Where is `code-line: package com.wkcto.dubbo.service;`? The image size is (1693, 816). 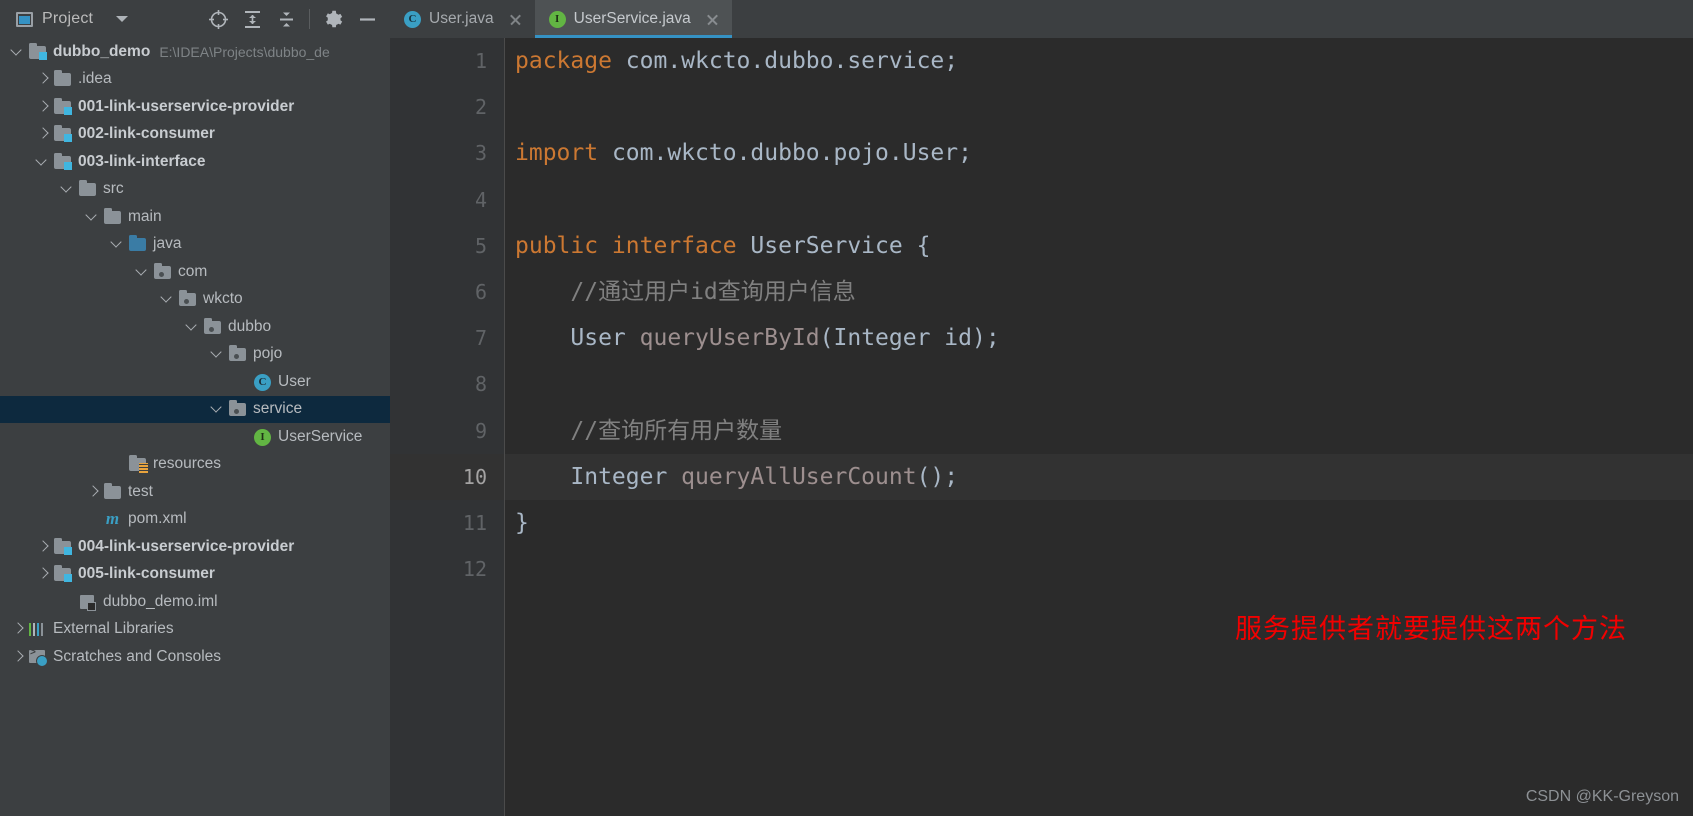 code-line: package com.wkcto.dubbo.service; is located at coordinates (1099, 61).